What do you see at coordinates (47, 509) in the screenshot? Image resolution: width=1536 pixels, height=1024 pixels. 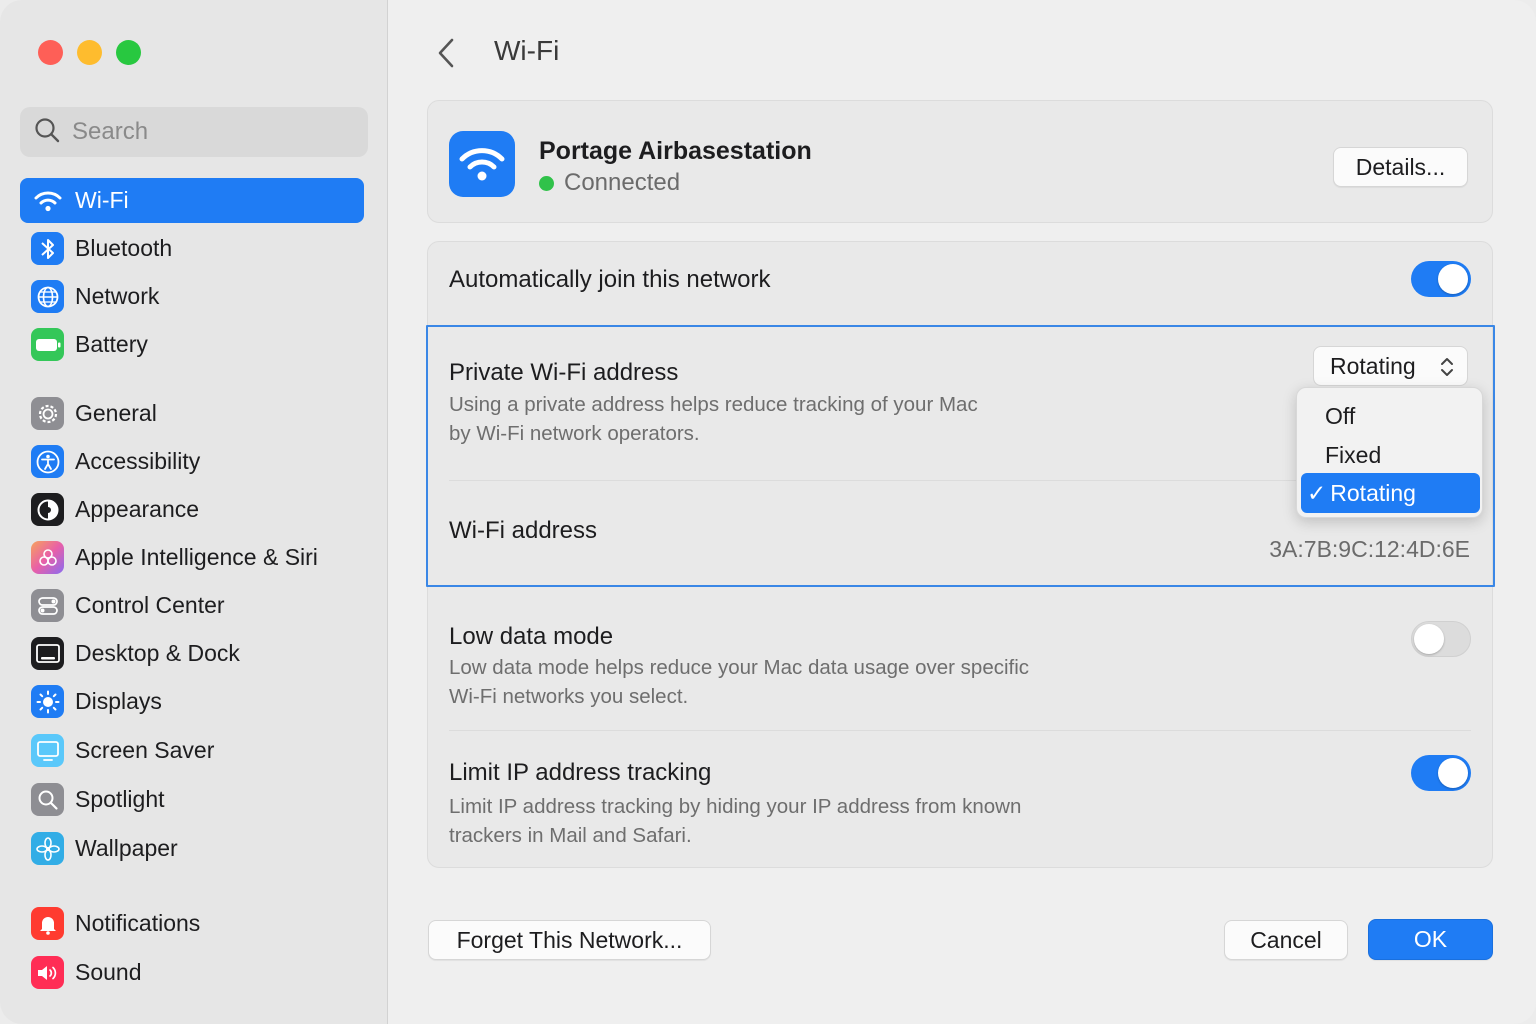 I see `appearance-icon` at bounding box center [47, 509].